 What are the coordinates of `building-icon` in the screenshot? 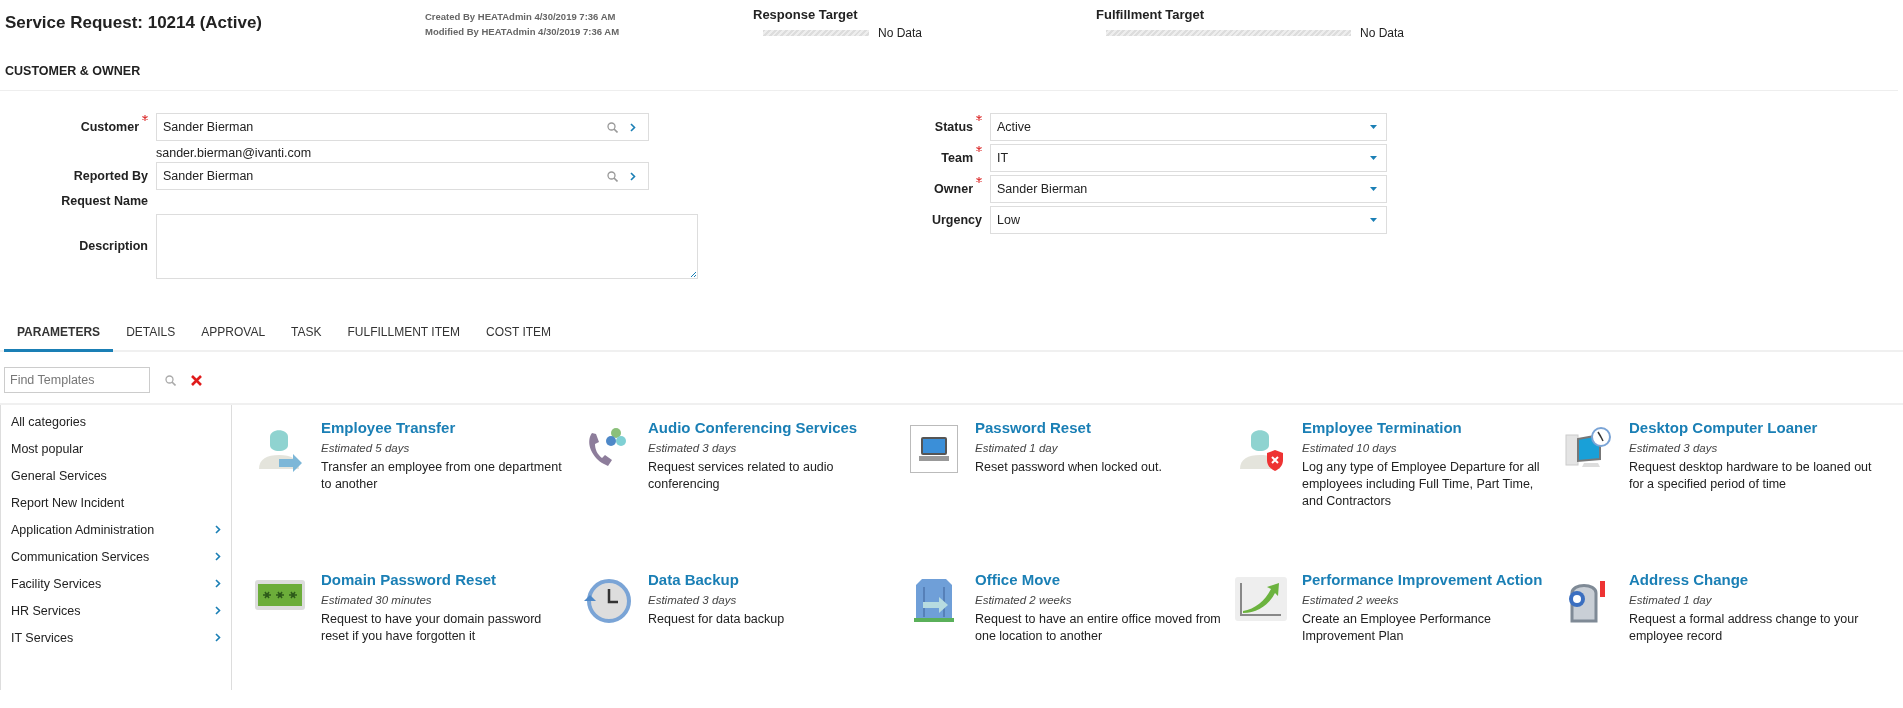 It's located at (934, 601).